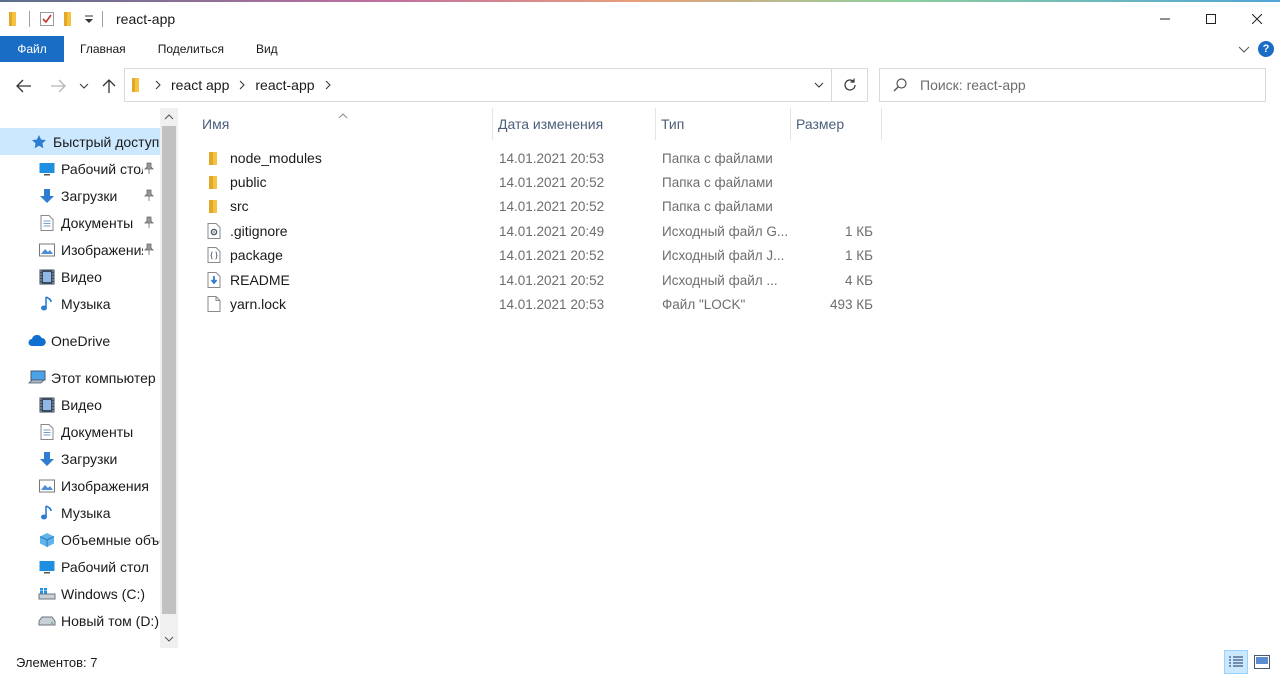  Describe the element at coordinates (704, 304) in the screenshot. I see `file-type: Файл "LOCK"` at that location.